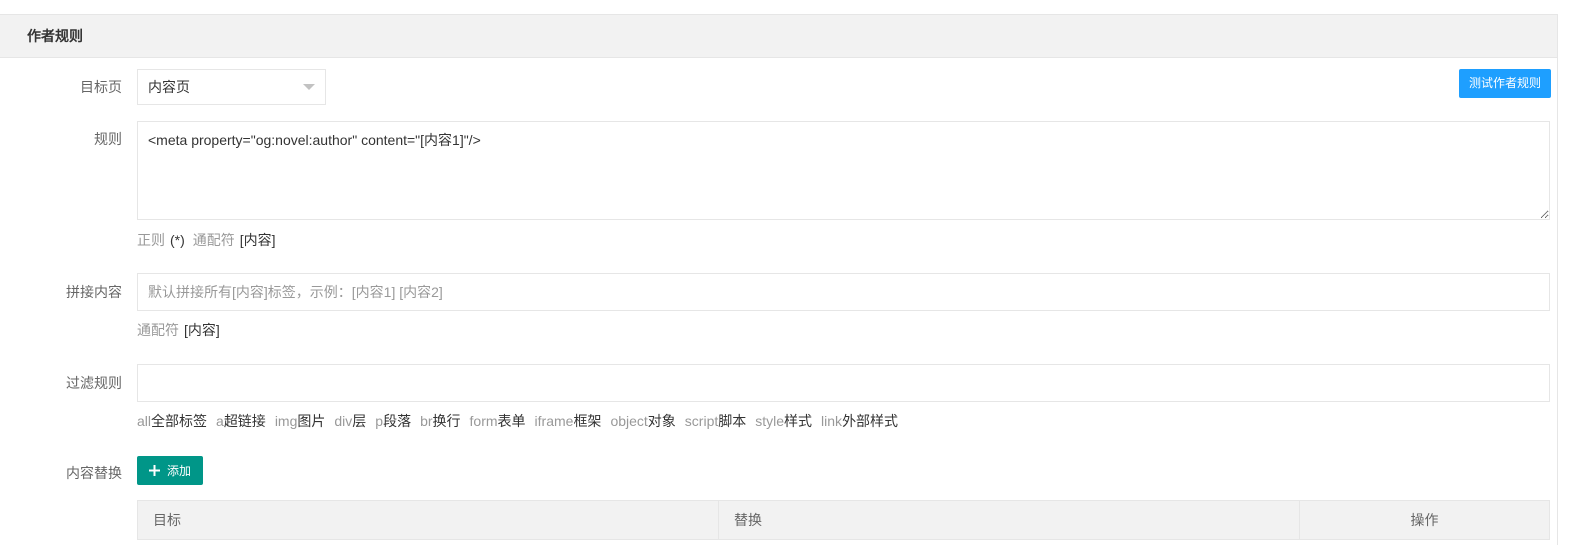 Image resolution: width=1571 pixels, height=545 pixels. Describe the element at coordinates (426, 421) in the screenshot. I see `tag-code: br` at that location.